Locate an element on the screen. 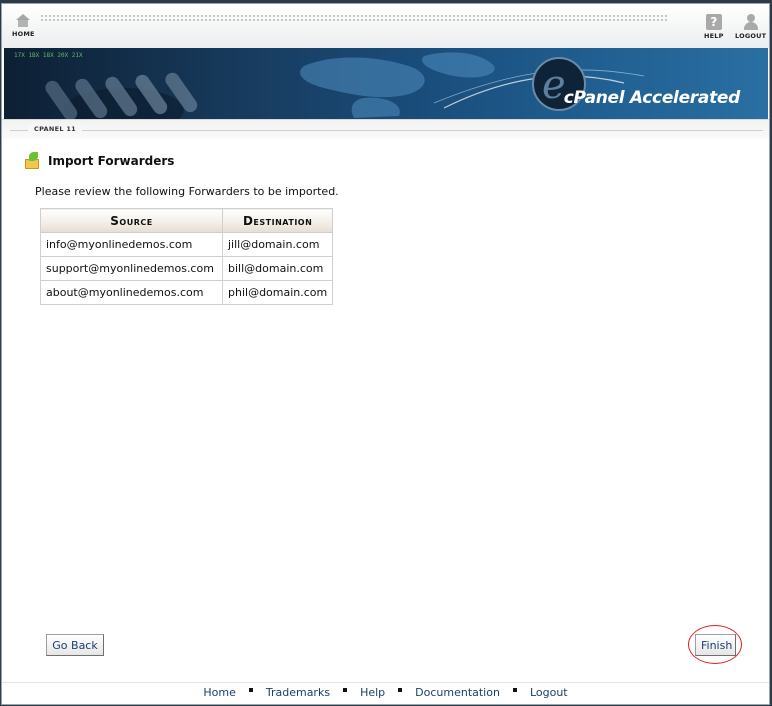  footer-link-home: Home is located at coordinates (219, 692).